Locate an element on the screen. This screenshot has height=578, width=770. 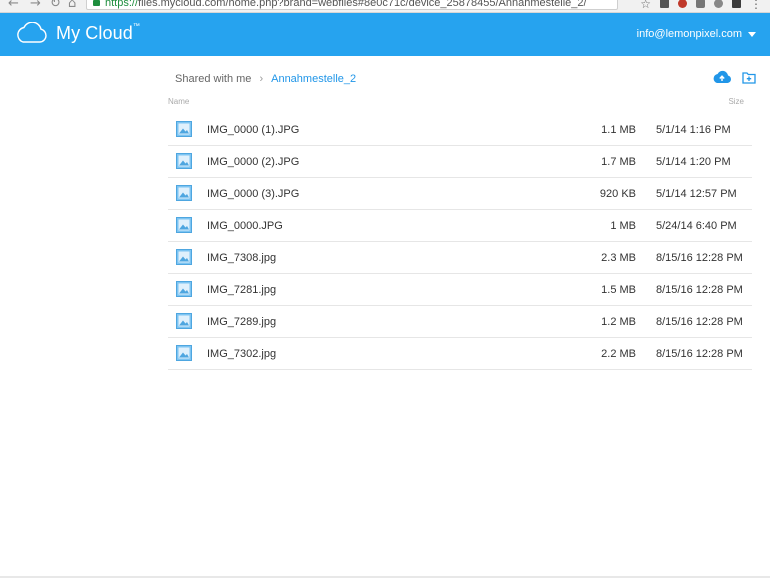
file-date: 5/24/14 6:40 PM is located at coordinates (696, 226).